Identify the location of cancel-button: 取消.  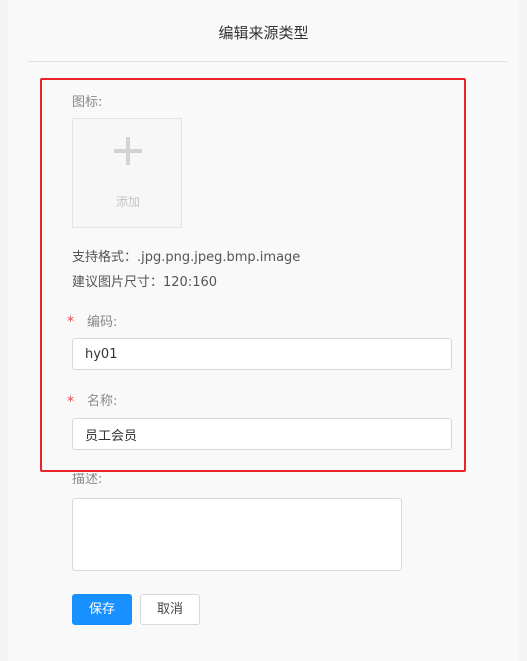
(170, 609).